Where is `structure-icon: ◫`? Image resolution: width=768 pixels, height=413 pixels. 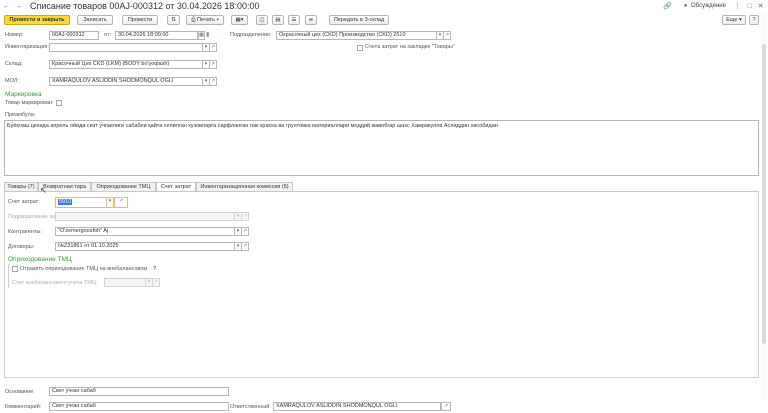
structure-icon: ◫ is located at coordinates (262, 20).